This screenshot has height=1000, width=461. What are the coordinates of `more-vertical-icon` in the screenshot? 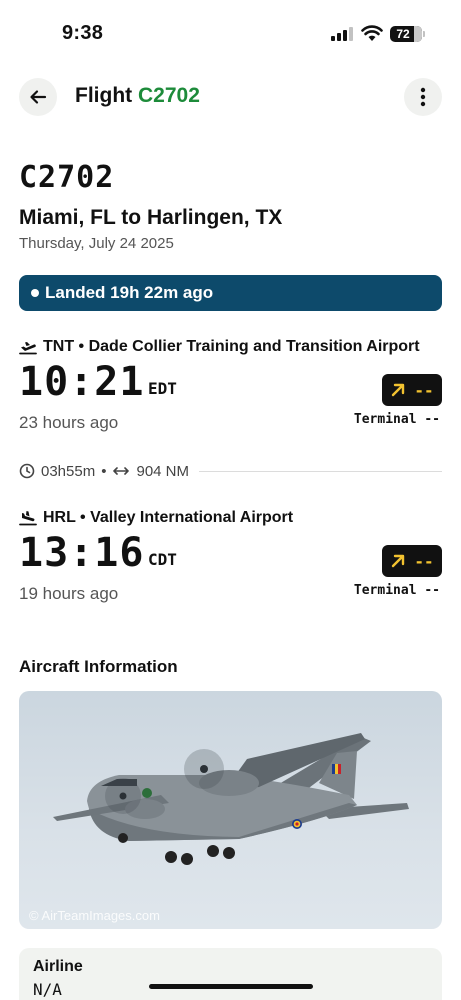 It's located at (423, 97).